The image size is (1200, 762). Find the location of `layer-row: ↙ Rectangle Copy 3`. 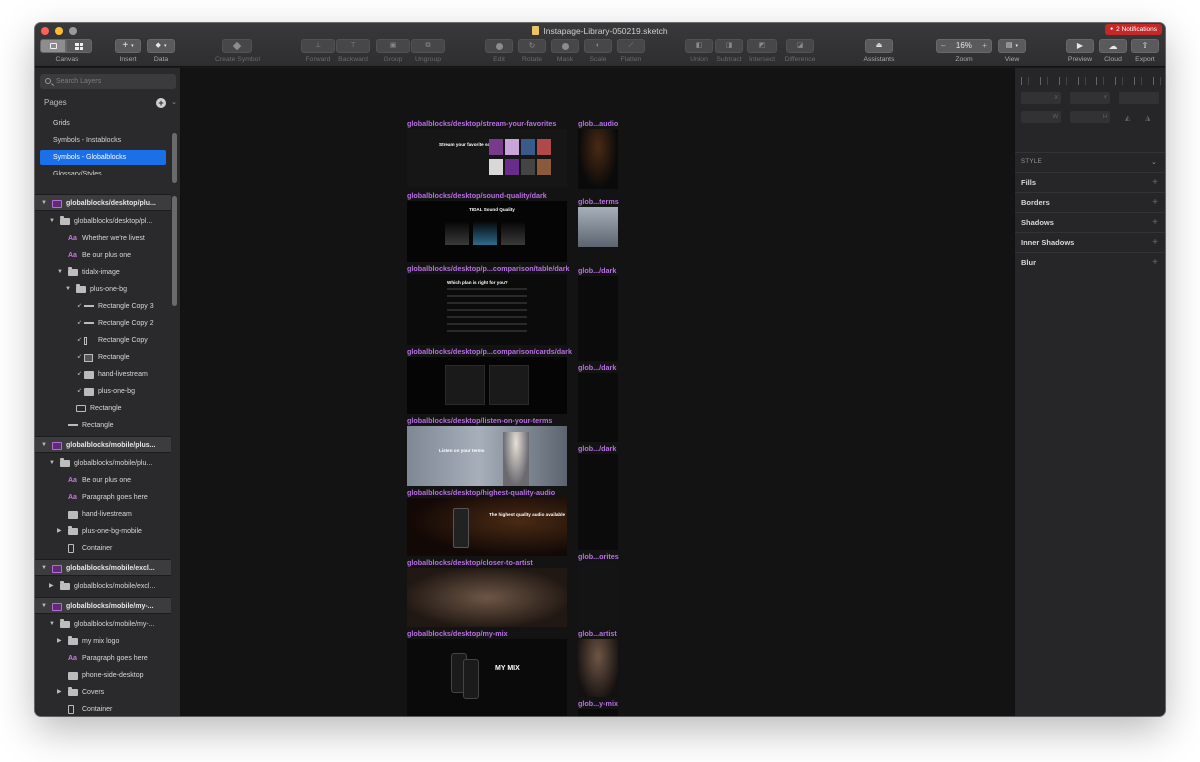

layer-row: ↙ Rectangle Copy 3 is located at coordinates (103, 306).